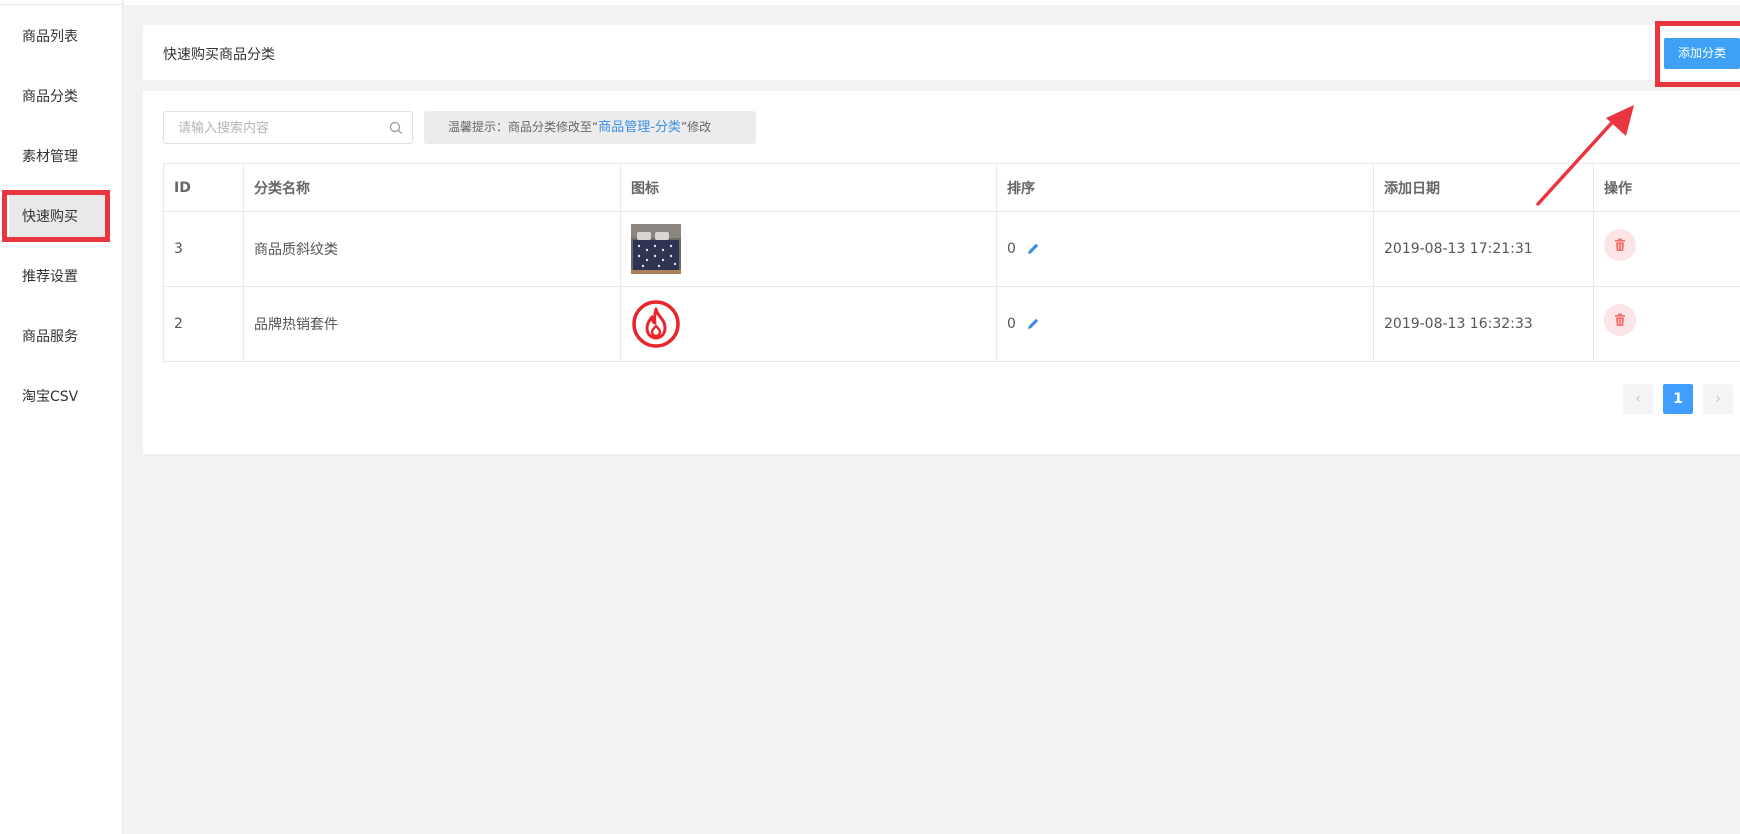 This screenshot has height=834, width=1740. Describe the element at coordinates (61, 417) in the screenshot. I see `sidebar: 商品列表 商品分类 素材管理 快速购买 推荐设置 商品服务 淘宝CSV` at that location.